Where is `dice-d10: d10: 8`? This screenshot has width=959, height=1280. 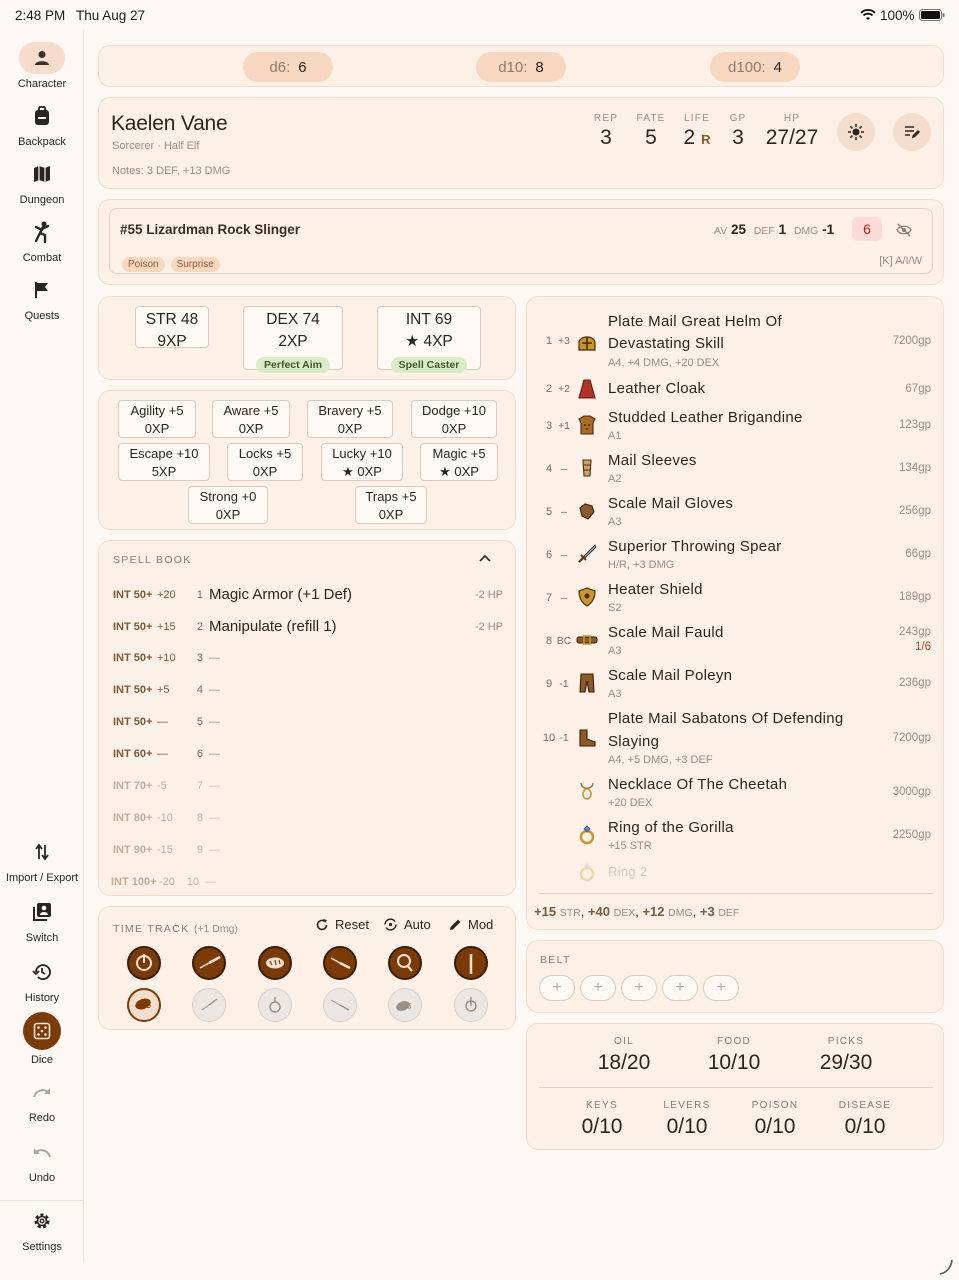
dice-d10: d10: 8 is located at coordinates (521, 67).